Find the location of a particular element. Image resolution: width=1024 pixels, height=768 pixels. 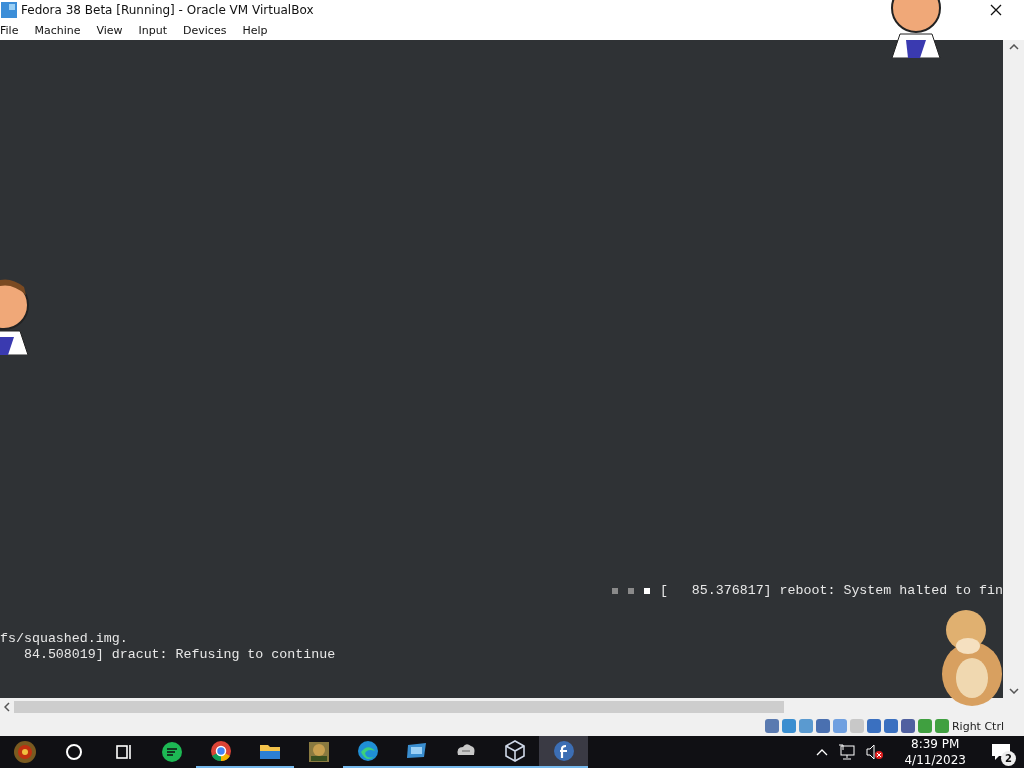

notification-count: 2 is located at coordinates (1008, 758).